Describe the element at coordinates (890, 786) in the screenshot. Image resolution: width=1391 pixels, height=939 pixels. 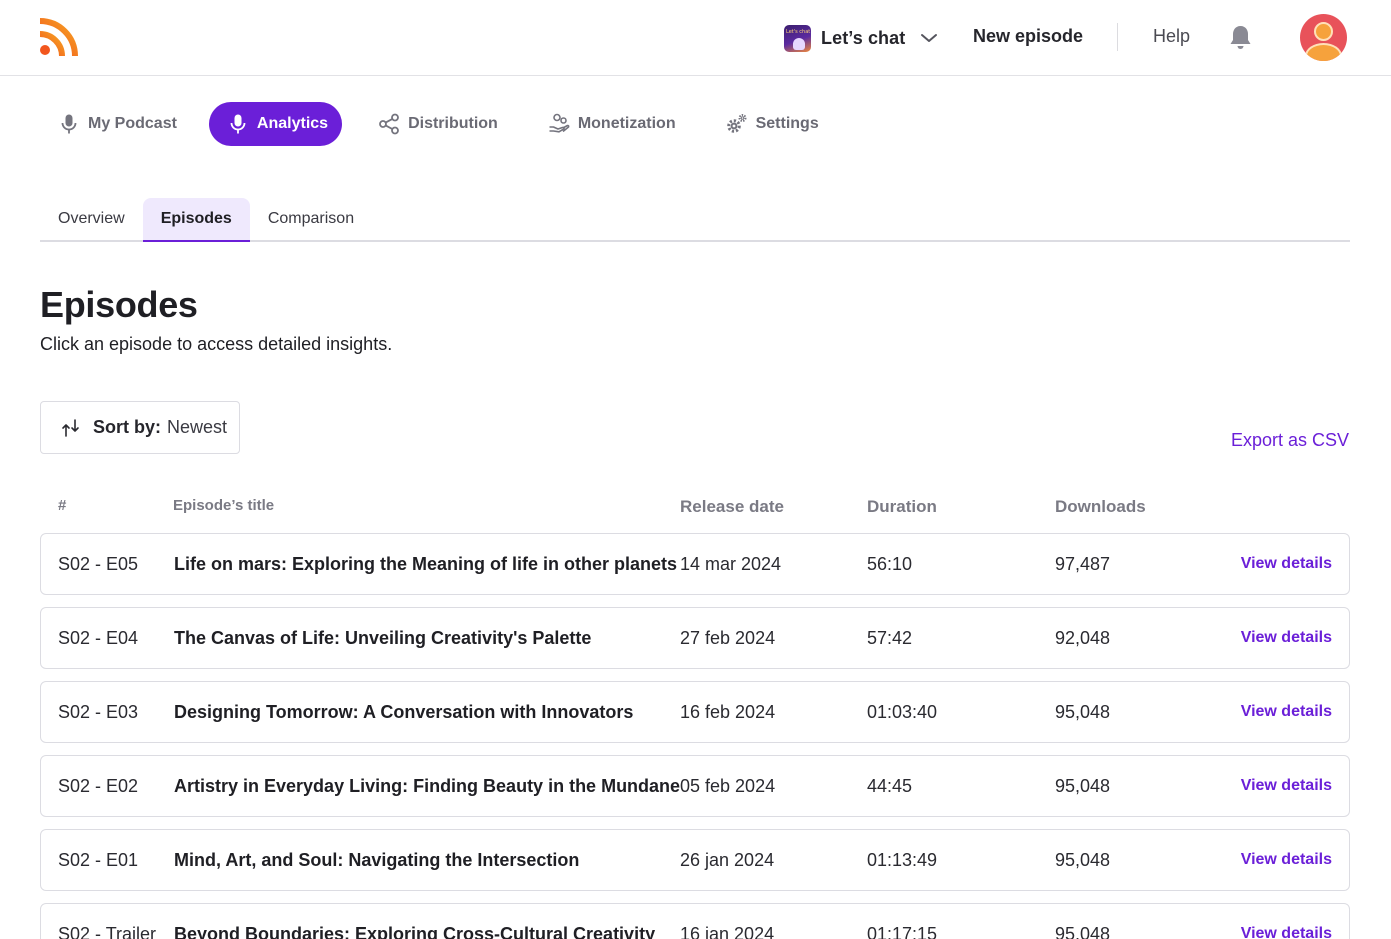
I see `duration: 44:45` at that location.